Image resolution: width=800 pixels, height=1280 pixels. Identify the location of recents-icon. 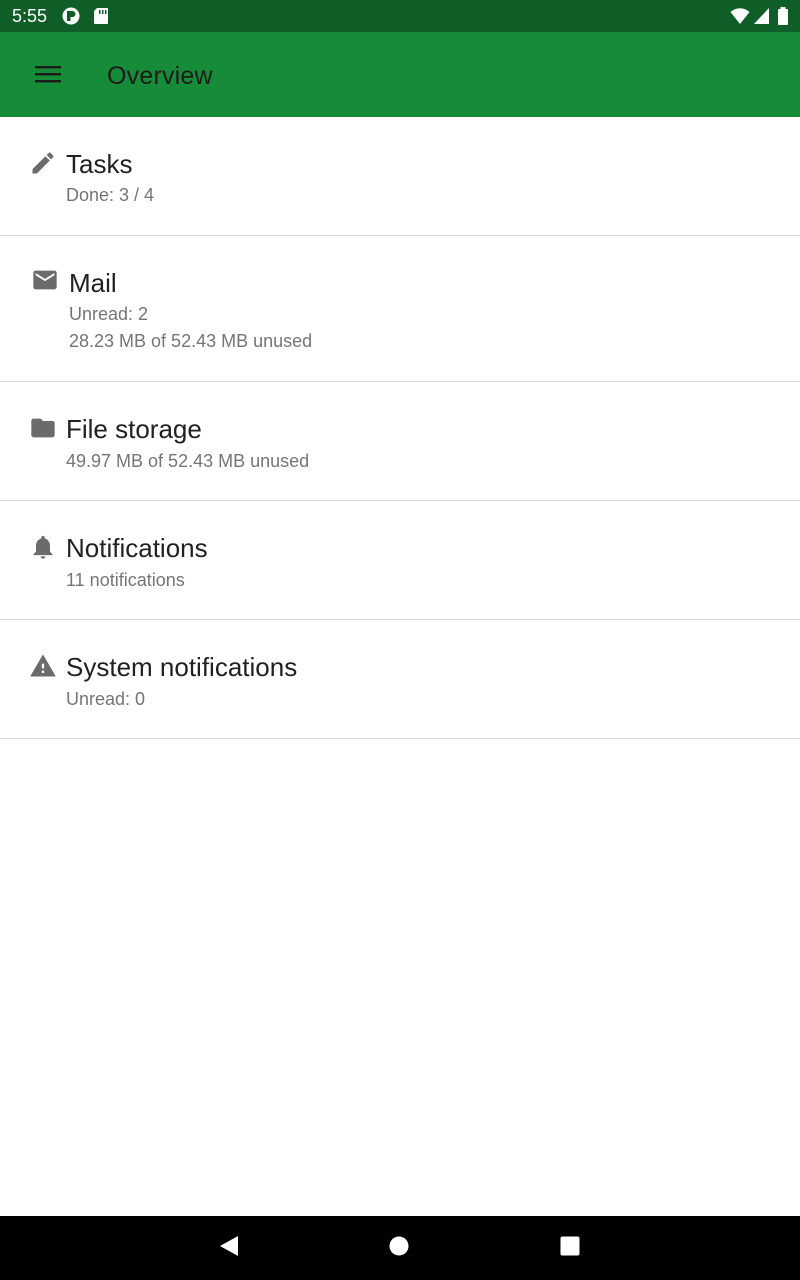
(570, 1248).